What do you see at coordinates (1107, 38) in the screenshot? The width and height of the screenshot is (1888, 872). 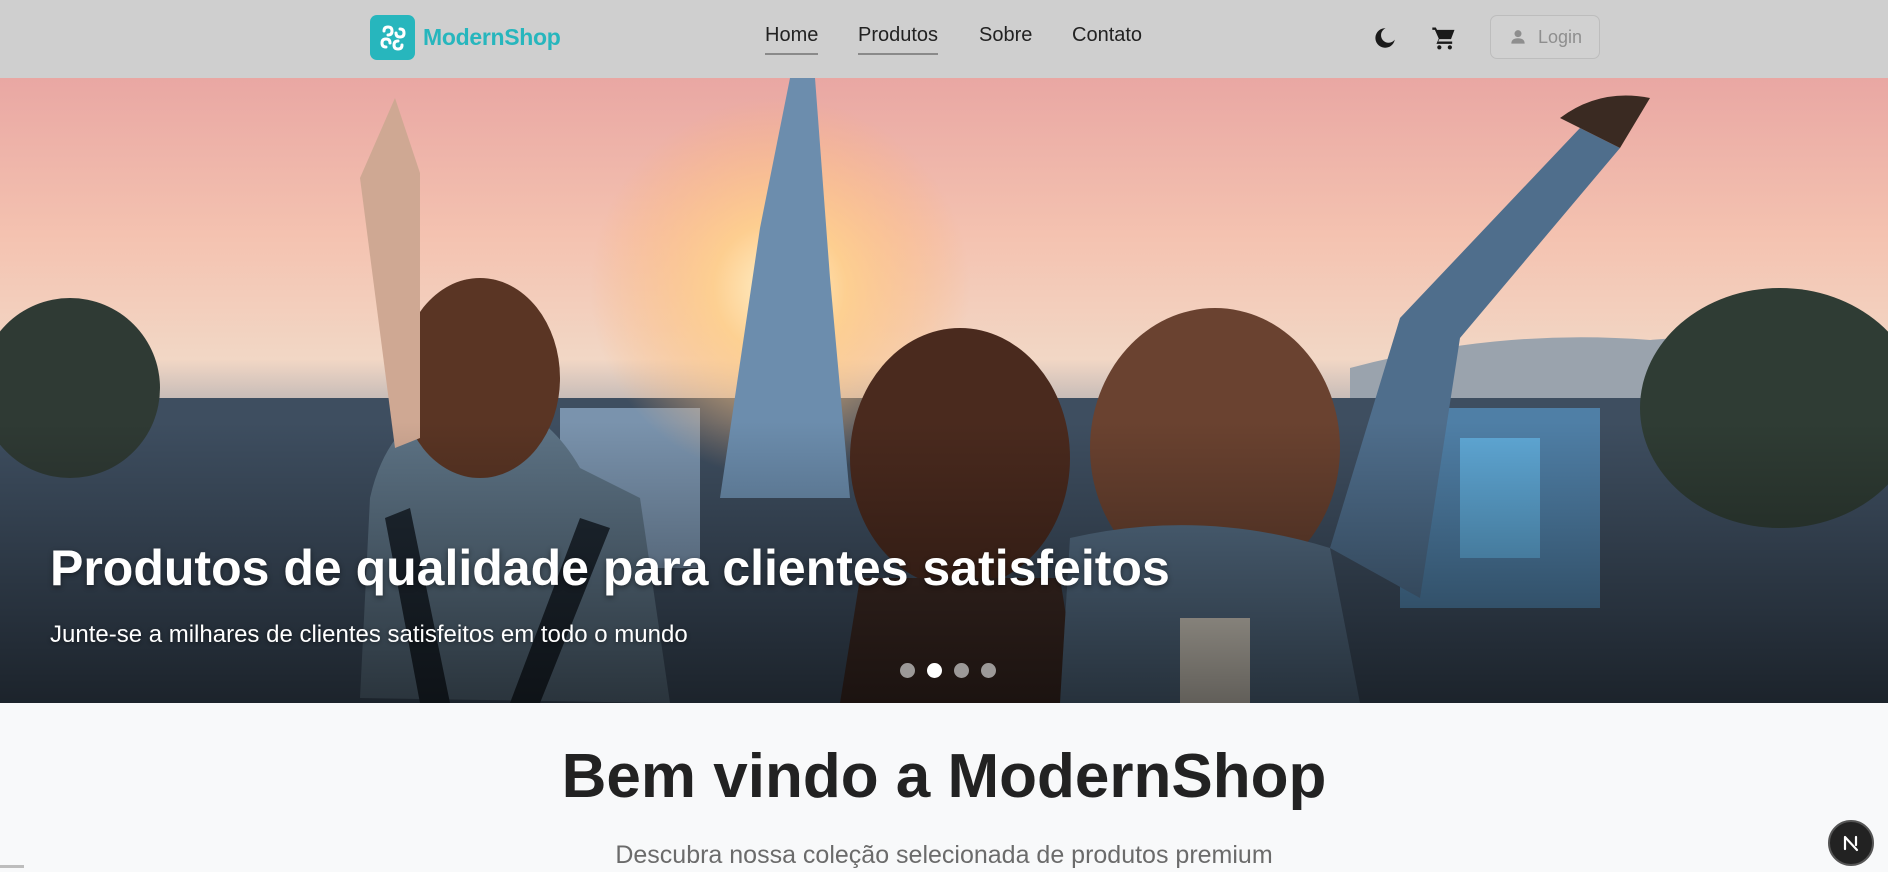 I see `nav-contato: Contato` at bounding box center [1107, 38].